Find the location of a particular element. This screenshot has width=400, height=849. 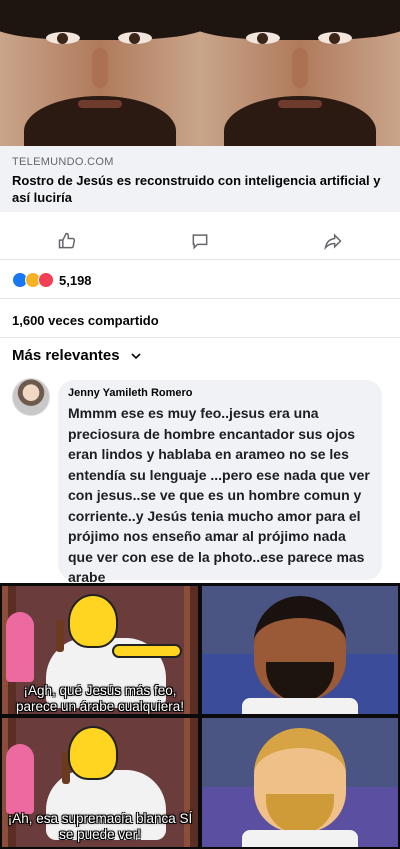

comment-sort-dropdown: Más relevantes is located at coordinates (77, 355).